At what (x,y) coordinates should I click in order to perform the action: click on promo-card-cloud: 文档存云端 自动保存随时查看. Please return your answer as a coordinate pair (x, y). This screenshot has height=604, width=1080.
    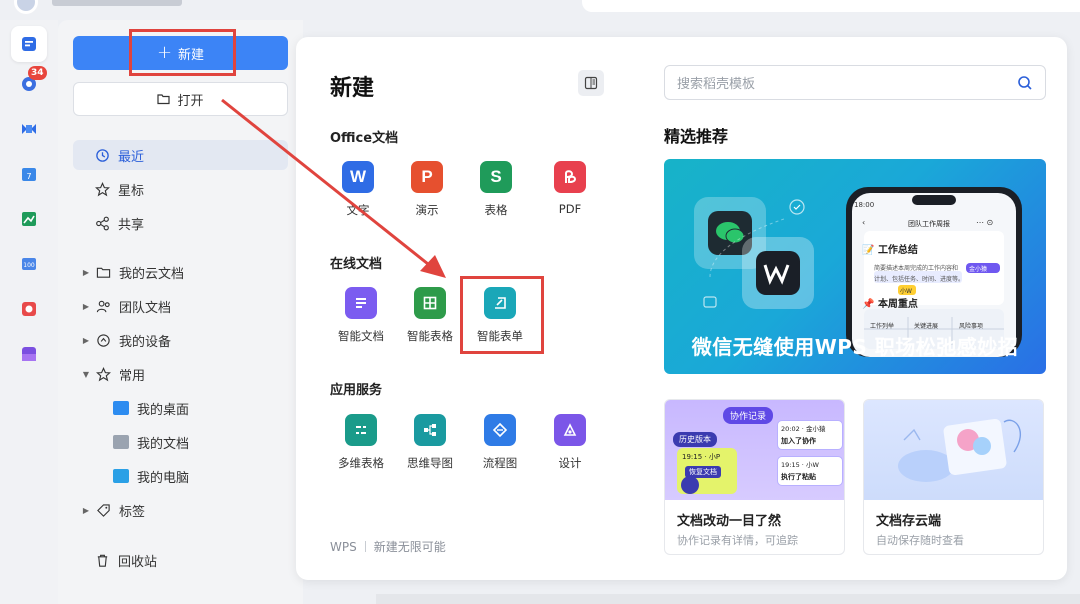
    Looking at the image, I should click on (953, 477).